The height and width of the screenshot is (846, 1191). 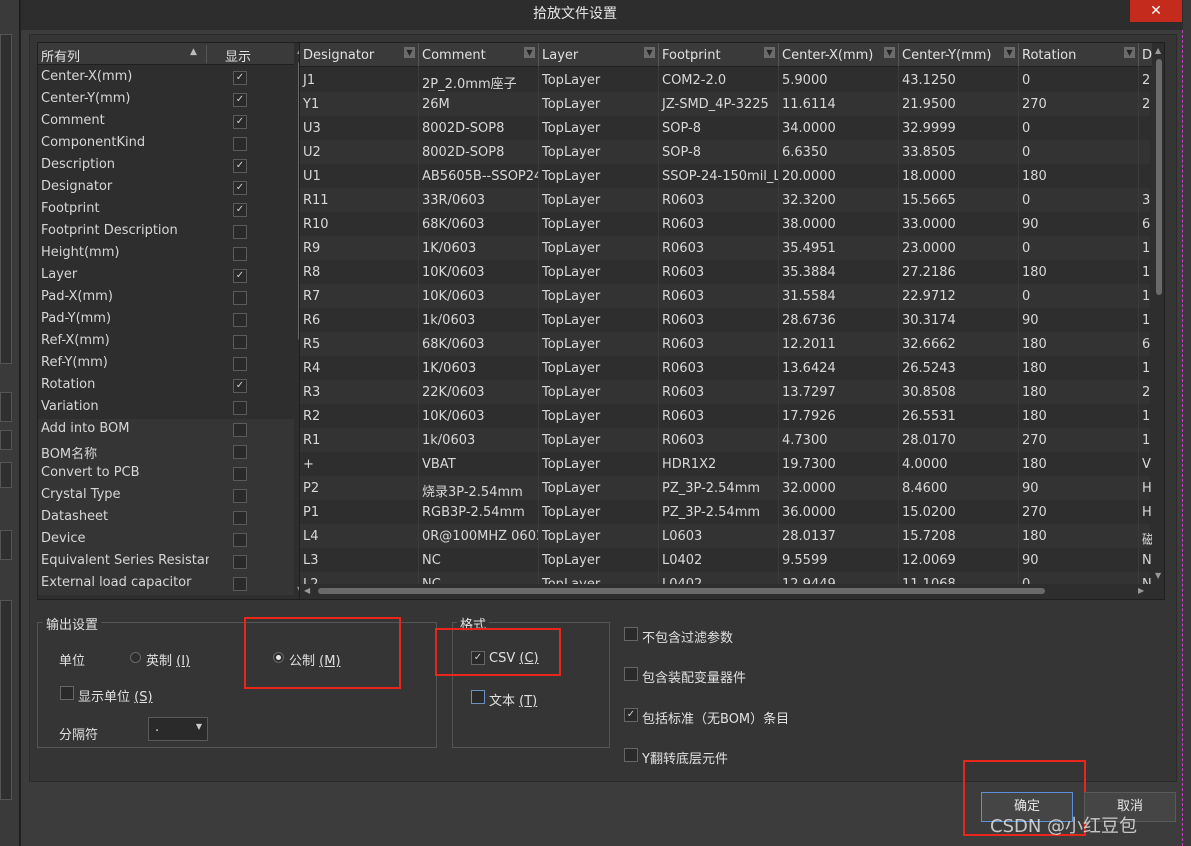 What do you see at coordinates (359, 55) in the screenshot?
I see `column-header: Designator ▼` at bounding box center [359, 55].